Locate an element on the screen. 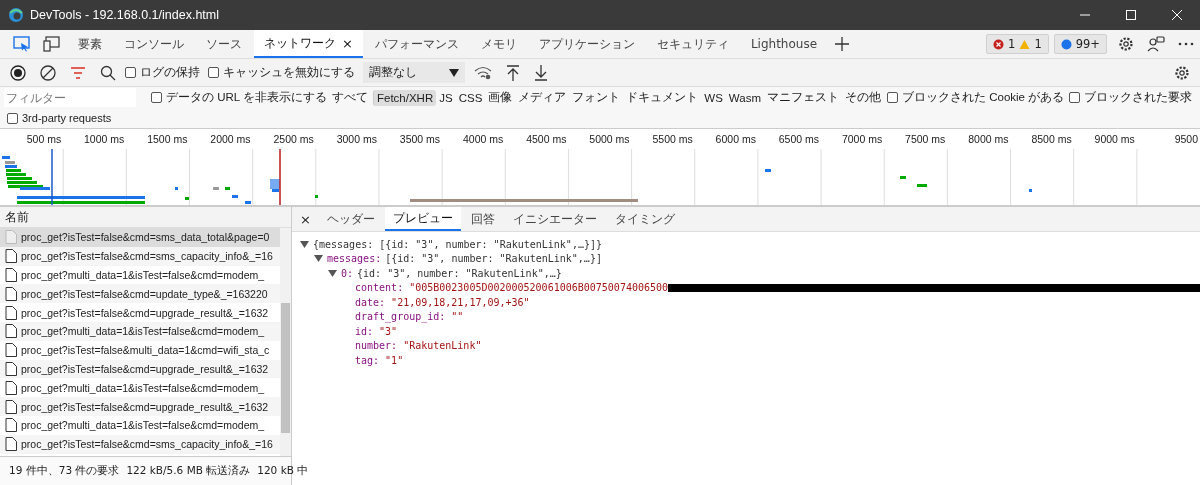 Image resolution: width=1200 pixels, height=485 pixels. panel-tab: ネットワーク × is located at coordinates (308, 44).